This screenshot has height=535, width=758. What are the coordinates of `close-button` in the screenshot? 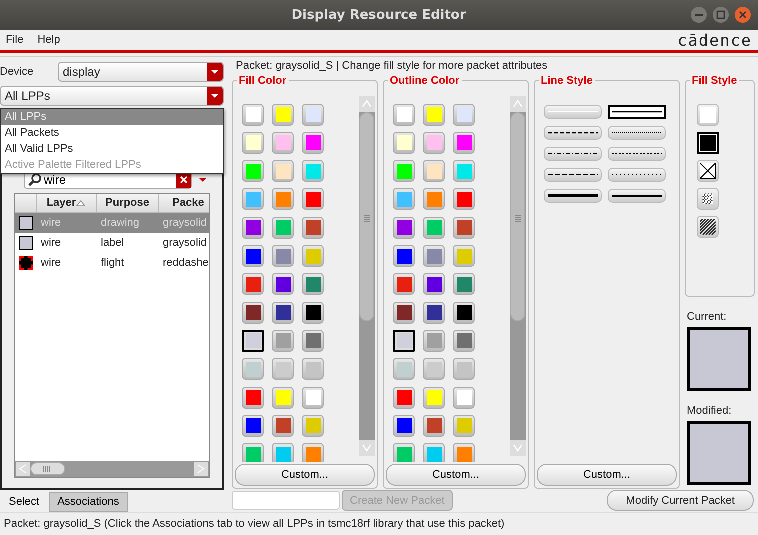 It's located at (743, 15).